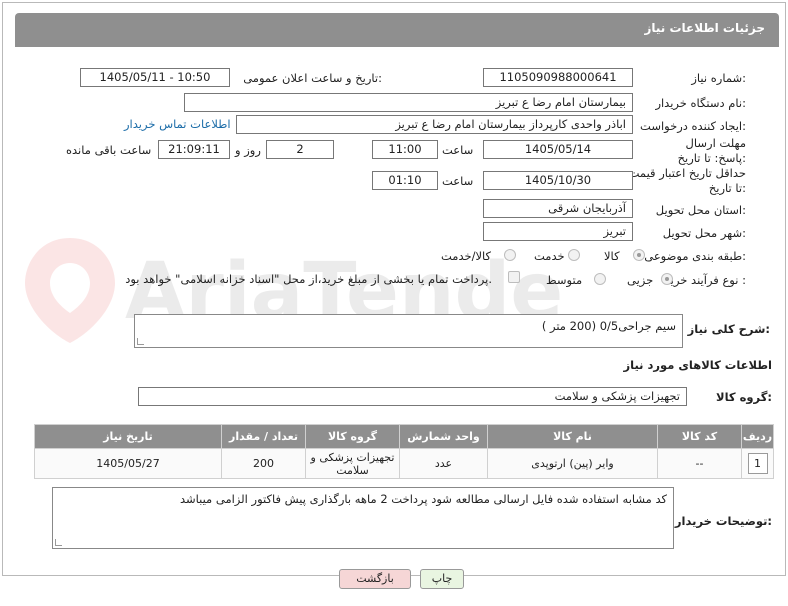 Image resolution: width=788 pixels, height=606 pixels. I want to click on need-number-field: 1105090988000641, so click(558, 77).